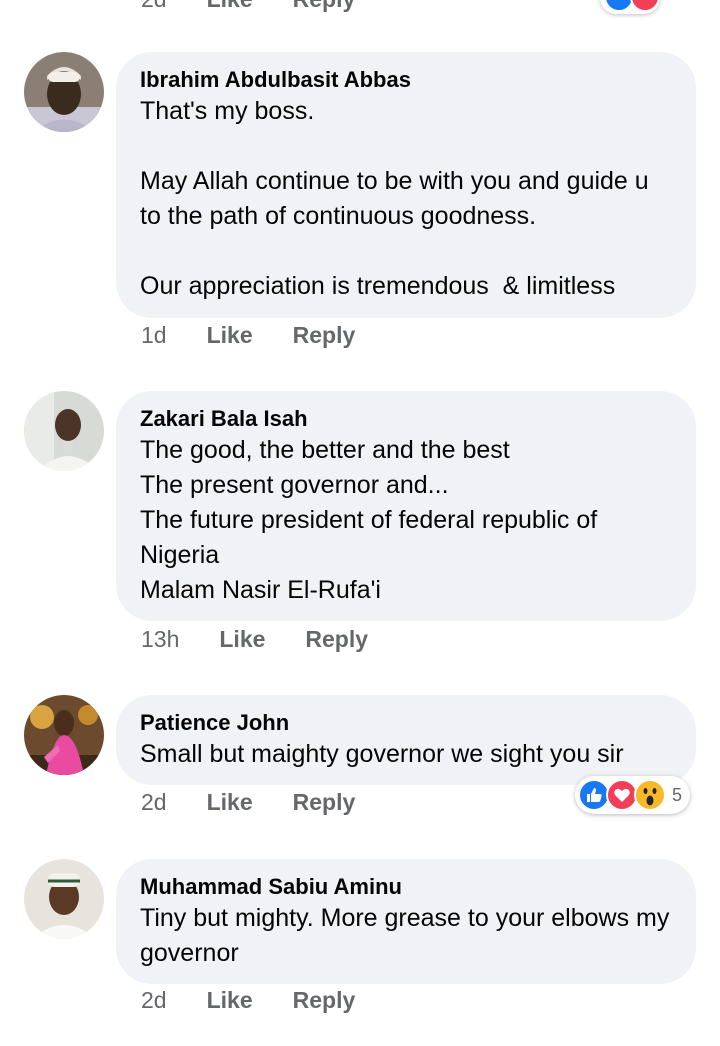  What do you see at coordinates (154, 335) in the screenshot?
I see `comment-time: 1d` at bounding box center [154, 335].